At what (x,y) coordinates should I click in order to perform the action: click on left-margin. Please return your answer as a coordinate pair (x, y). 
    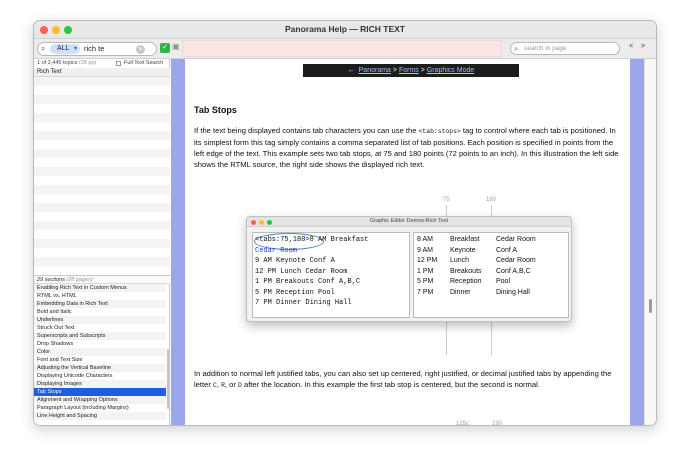
    Looking at the image, I should click on (178, 242).